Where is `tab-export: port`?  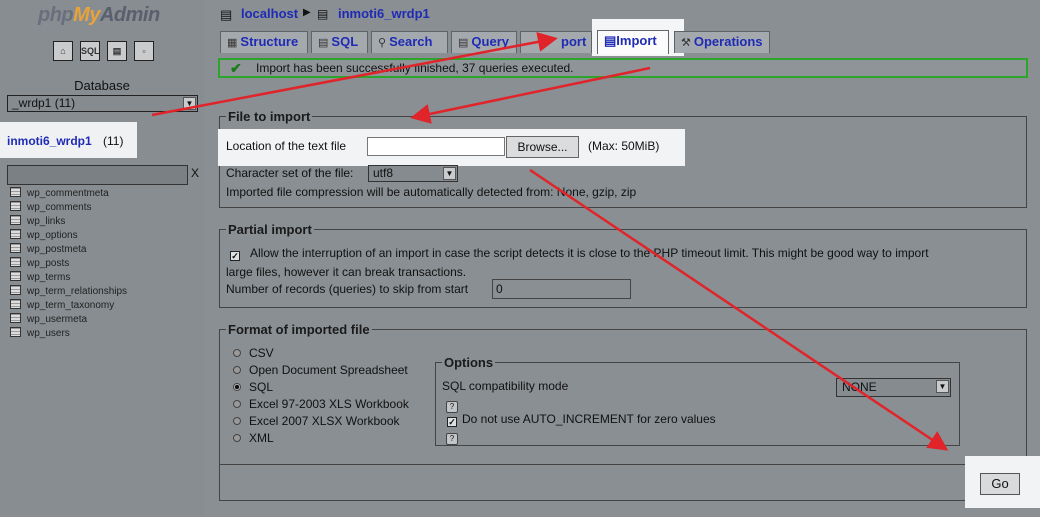 tab-export: port is located at coordinates (556, 42).